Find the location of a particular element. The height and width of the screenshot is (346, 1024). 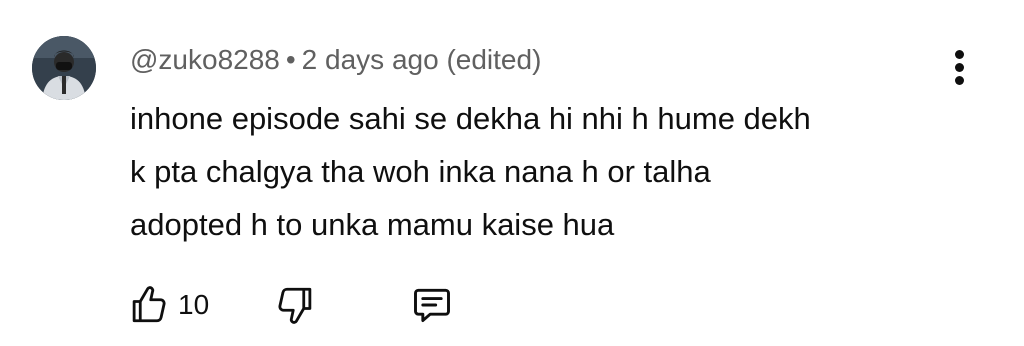

more-vert-icon-dot-middle is located at coordinates (959, 67).